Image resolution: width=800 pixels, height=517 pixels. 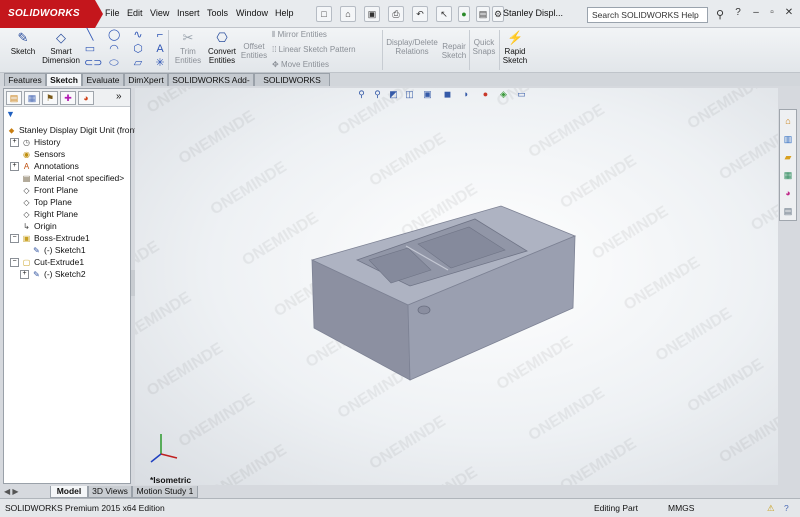 I want to click on tree-item: ↳ Origin, so click(x=68, y=226).